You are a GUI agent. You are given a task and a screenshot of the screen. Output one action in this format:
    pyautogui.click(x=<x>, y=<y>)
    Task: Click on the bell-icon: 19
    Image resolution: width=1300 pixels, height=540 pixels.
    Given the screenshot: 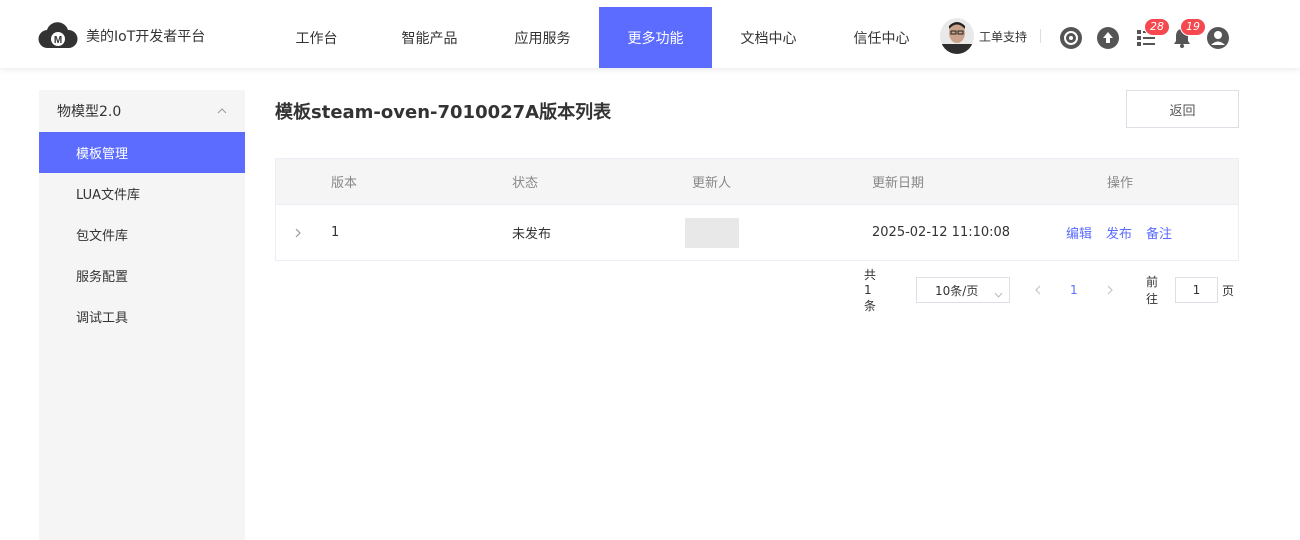 What is the action you would take?
    pyautogui.click(x=1188, y=34)
    